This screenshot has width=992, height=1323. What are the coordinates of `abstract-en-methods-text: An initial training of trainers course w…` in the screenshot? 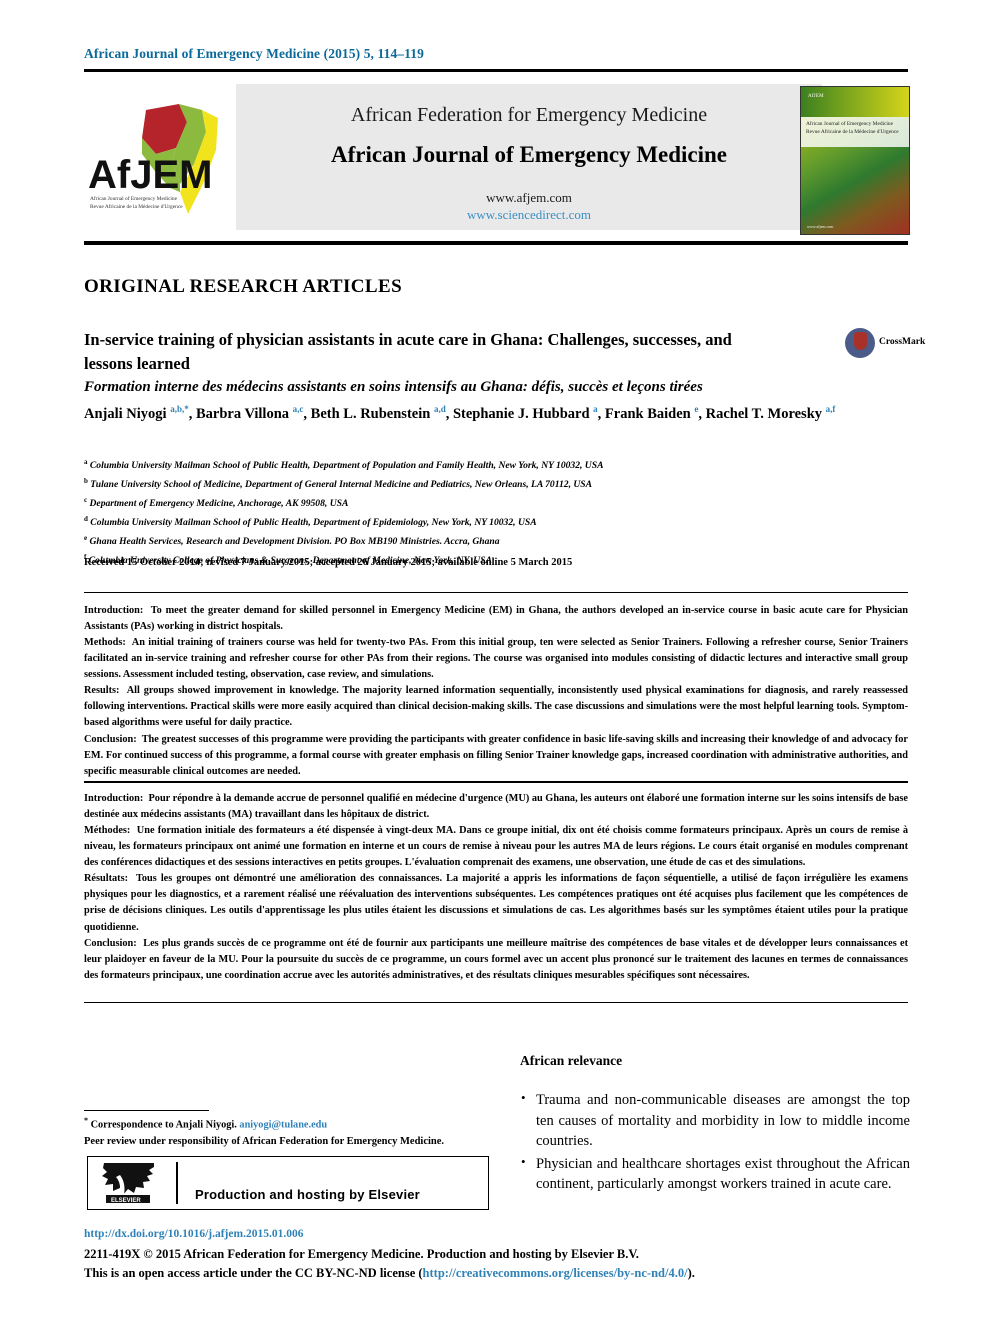 It's located at (496, 659).